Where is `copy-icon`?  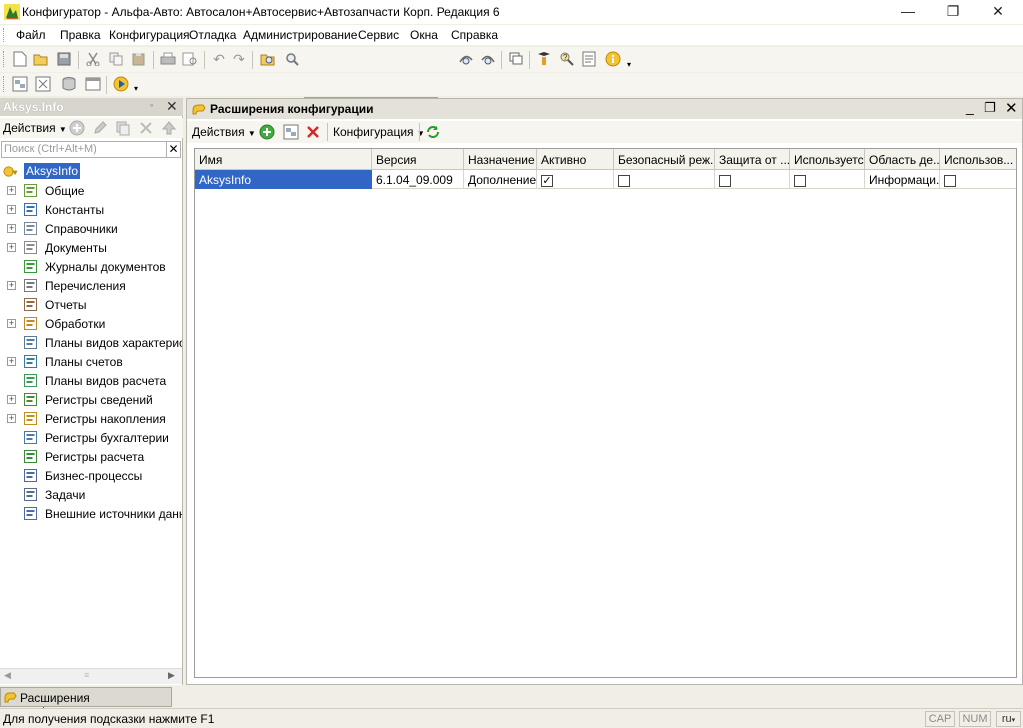 copy-icon is located at coordinates (116, 59).